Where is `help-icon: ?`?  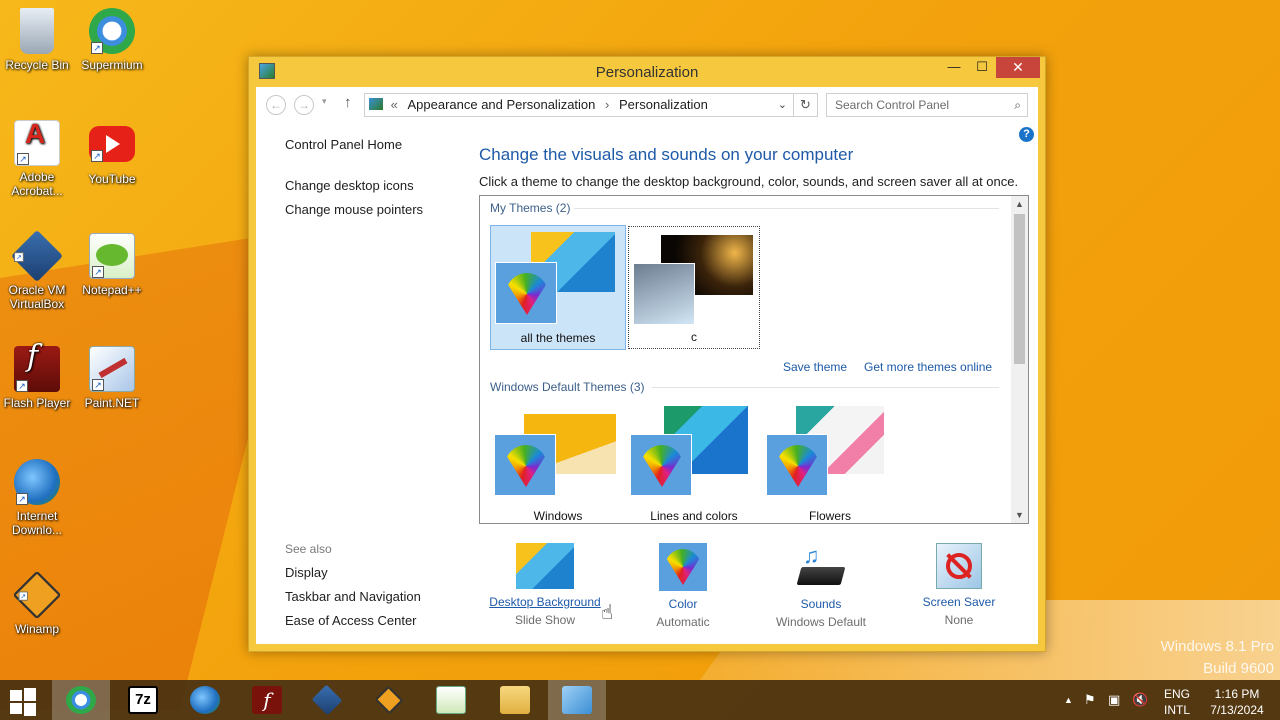 help-icon: ? is located at coordinates (1026, 134).